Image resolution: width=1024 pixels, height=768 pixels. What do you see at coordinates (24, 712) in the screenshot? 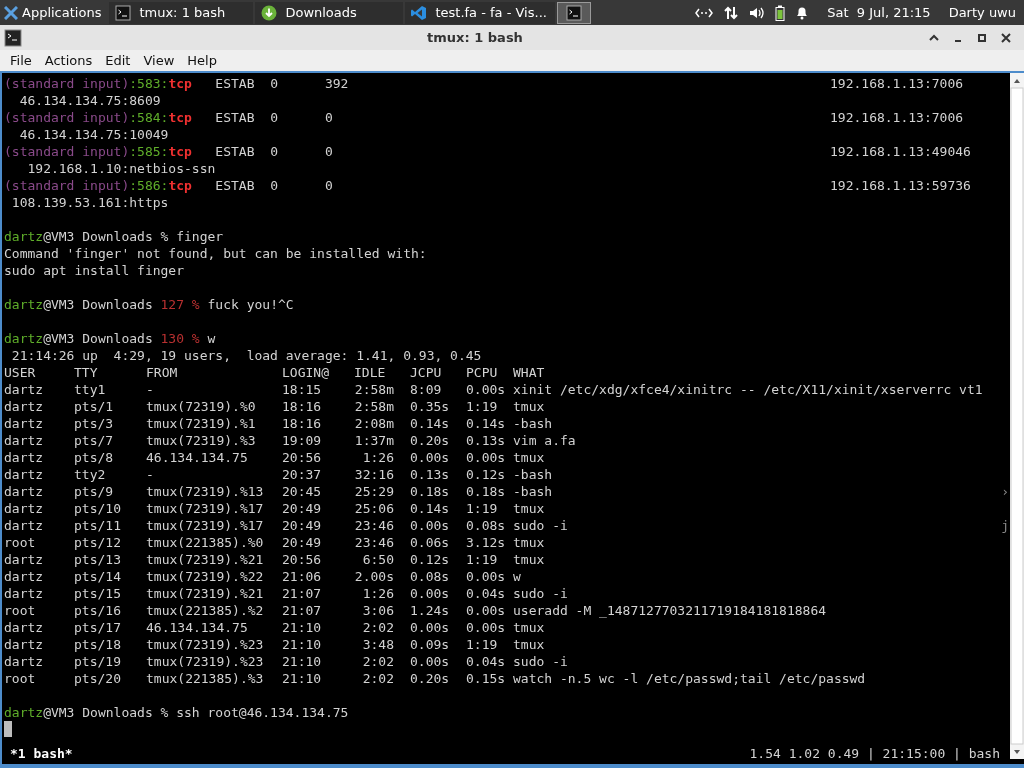
I see `terminal-text: dartz` at bounding box center [24, 712].